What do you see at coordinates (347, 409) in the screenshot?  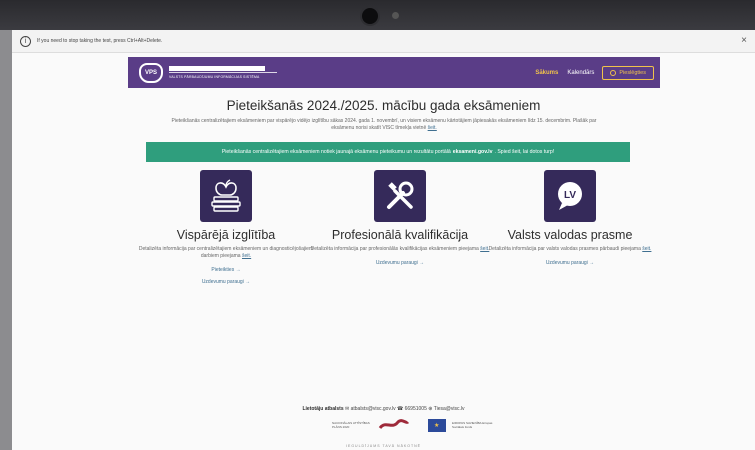 I see `mail-icon: ✉` at bounding box center [347, 409].